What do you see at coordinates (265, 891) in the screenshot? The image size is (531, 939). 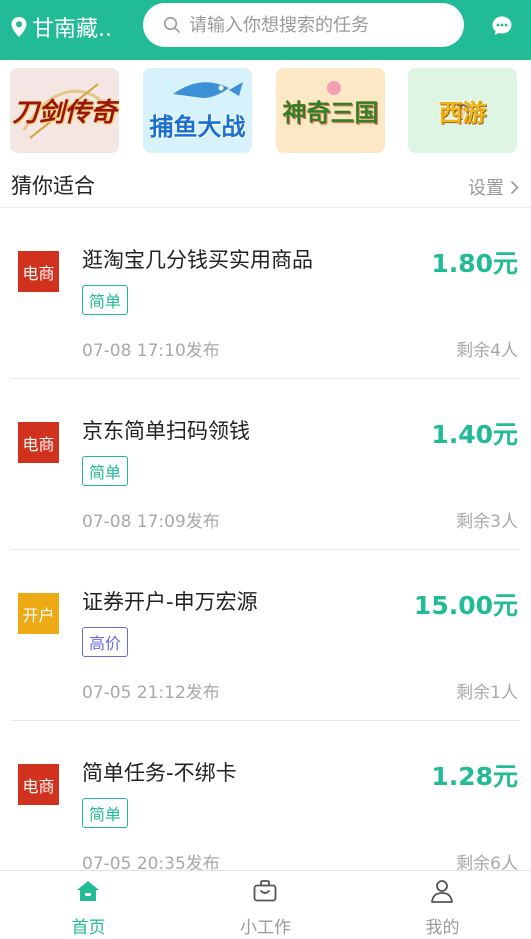 I see `briefcase-icon` at bounding box center [265, 891].